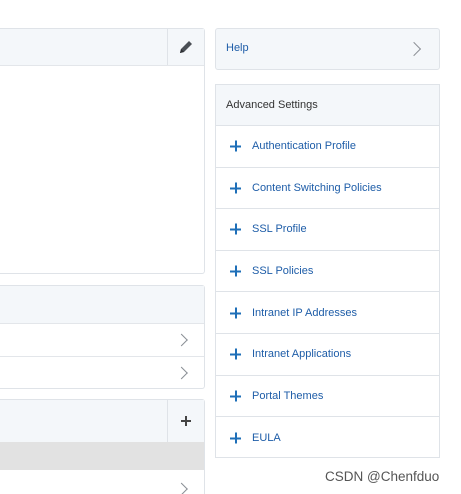  Describe the element at coordinates (102, 482) in the screenshot. I see `policies-row` at that location.